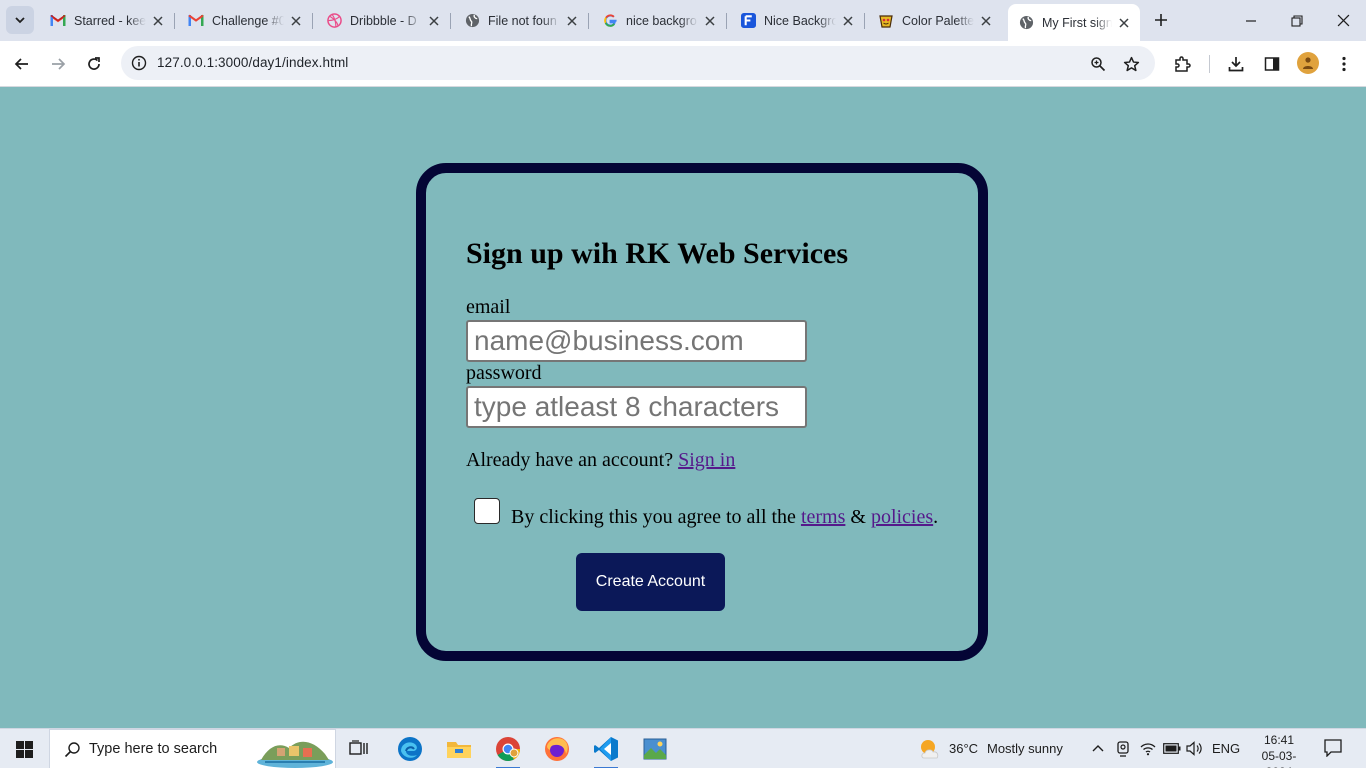 The height and width of the screenshot is (768, 1366). I want to click on f-app-icon, so click(748, 21).